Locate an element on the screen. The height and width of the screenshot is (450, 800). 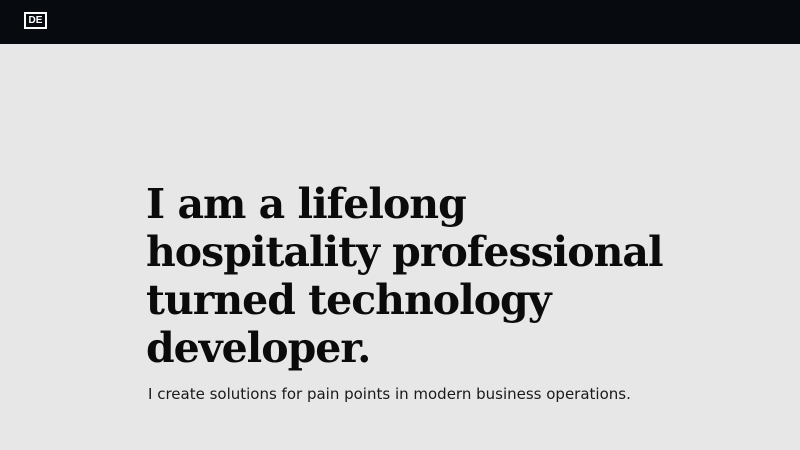
headline-line: turned technology is located at coordinates (349, 300).